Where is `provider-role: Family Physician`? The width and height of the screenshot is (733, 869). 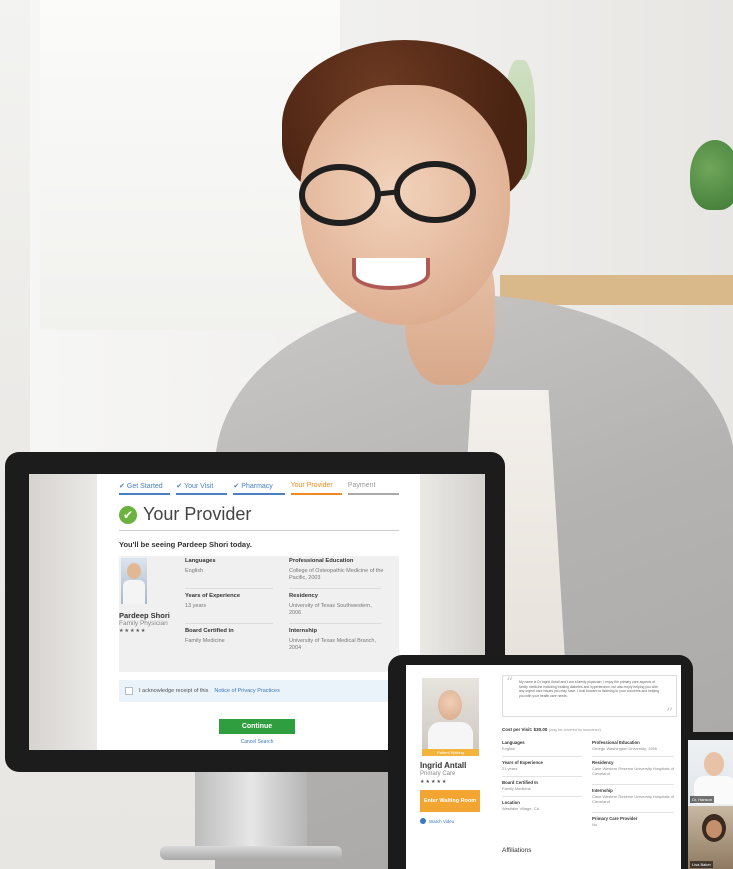 provider-role: Family Physician is located at coordinates (143, 623).